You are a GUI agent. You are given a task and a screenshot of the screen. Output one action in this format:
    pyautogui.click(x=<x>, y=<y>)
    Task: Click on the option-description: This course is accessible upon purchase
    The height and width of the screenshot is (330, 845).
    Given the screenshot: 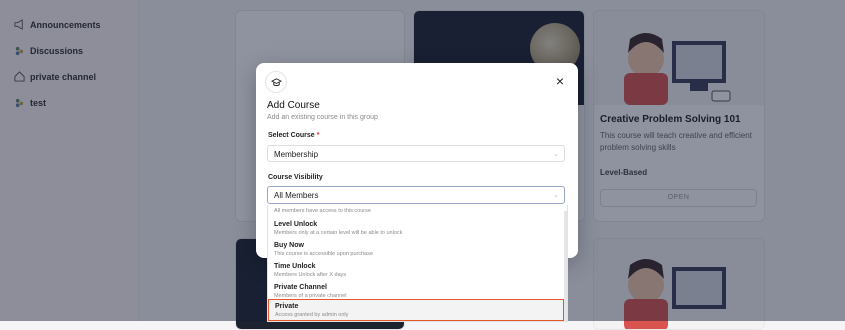 What is the action you would take?
    pyautogui.click(x=324, y=254)
    